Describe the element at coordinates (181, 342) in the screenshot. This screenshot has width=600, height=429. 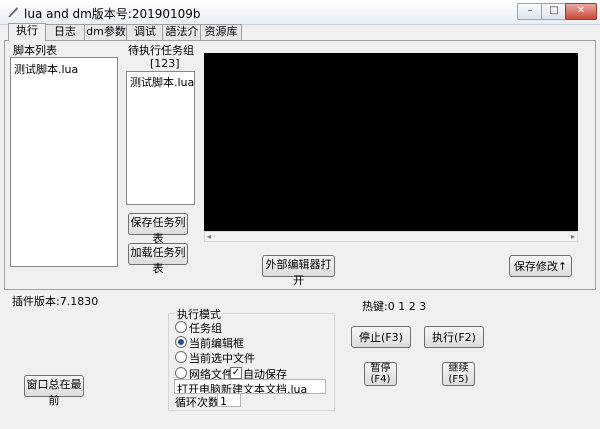
I see `radio-current-editor` at that location.